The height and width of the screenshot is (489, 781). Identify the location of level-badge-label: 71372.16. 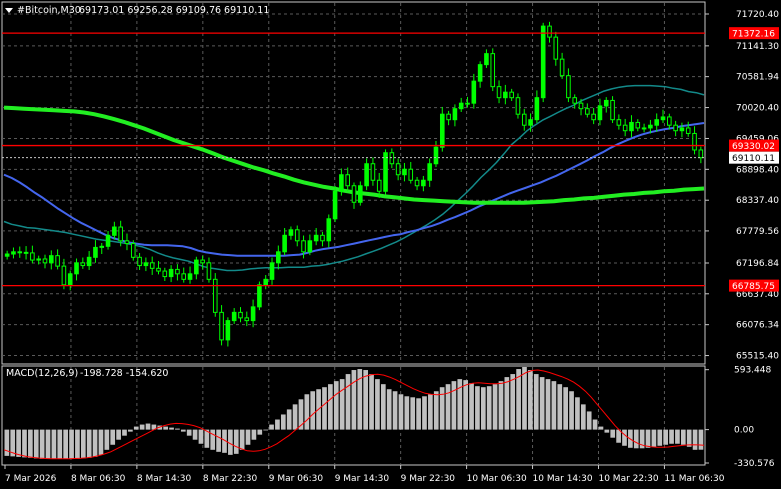
(753, 35).